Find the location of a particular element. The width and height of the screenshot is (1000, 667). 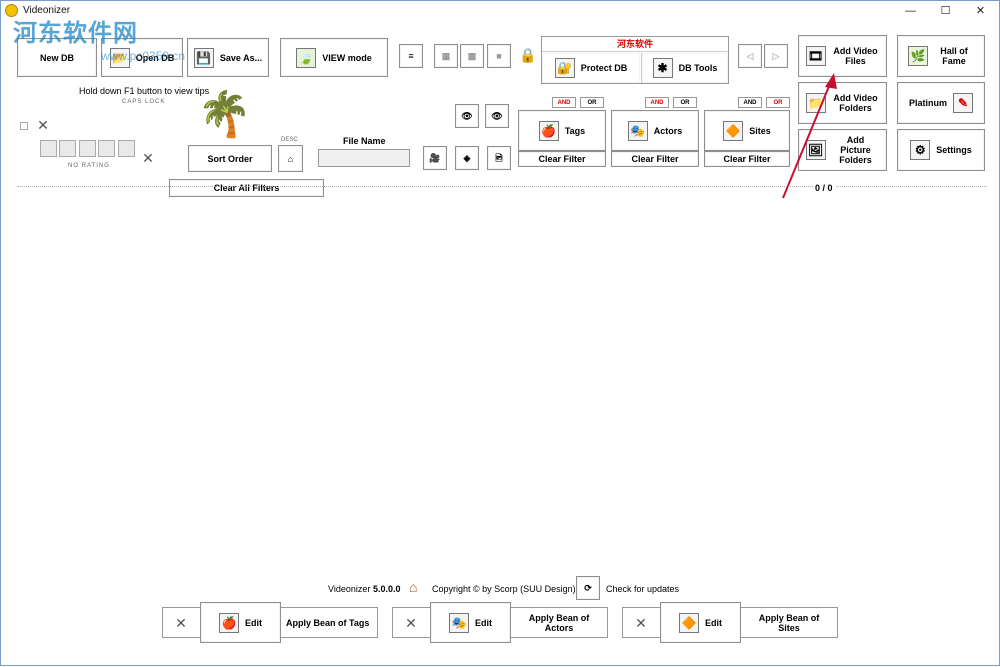

sites-filter-button: 🔶 Sites is located at coordinates (747, 130).